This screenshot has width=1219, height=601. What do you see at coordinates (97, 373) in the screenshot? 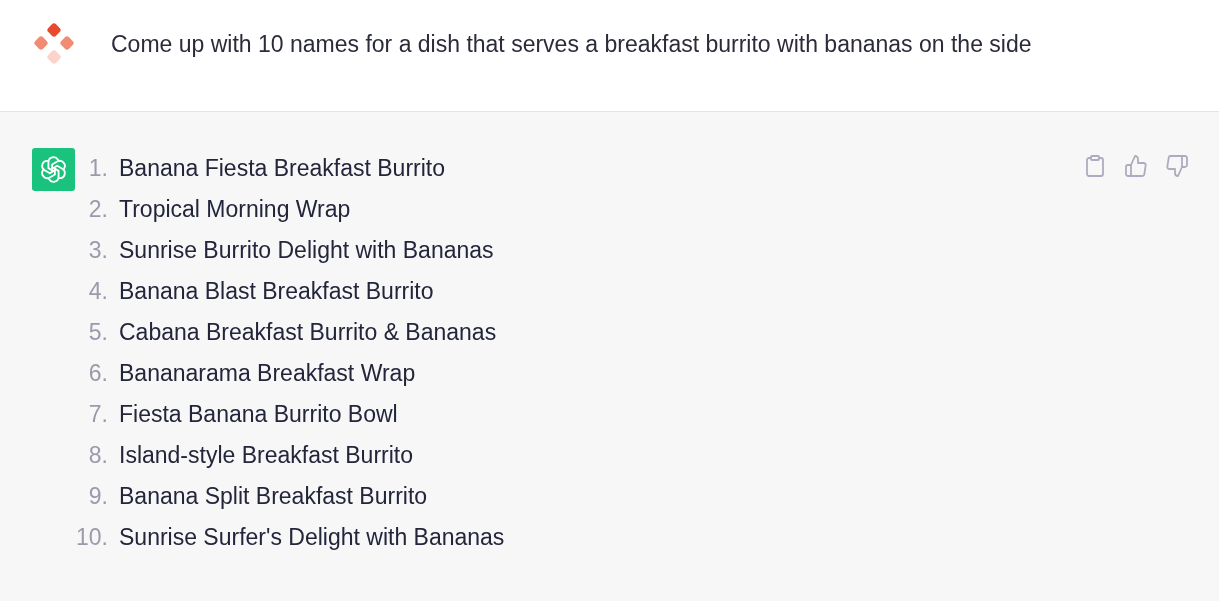
I see `list-number: 6.` at bounding box center [97, 373].